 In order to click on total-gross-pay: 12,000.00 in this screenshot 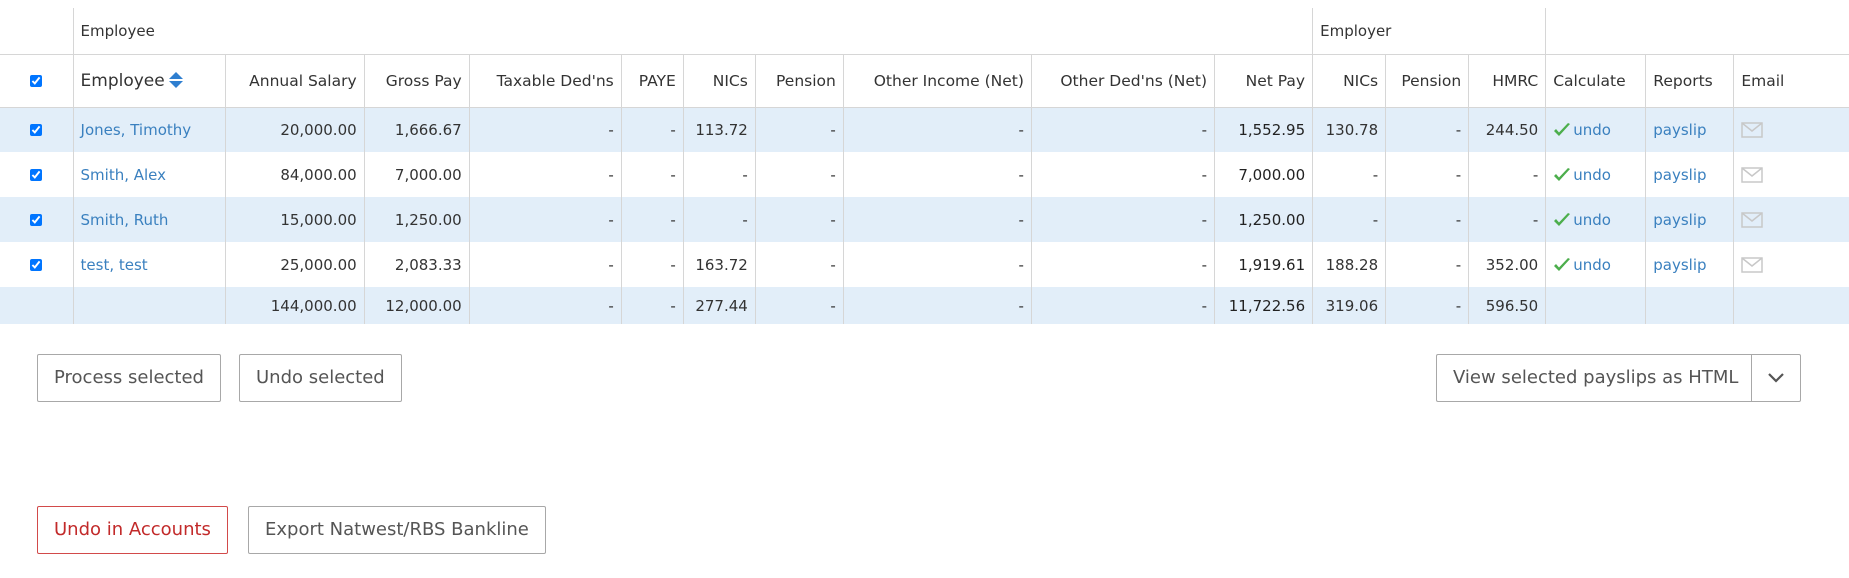, I will do `click(416, 305)`.